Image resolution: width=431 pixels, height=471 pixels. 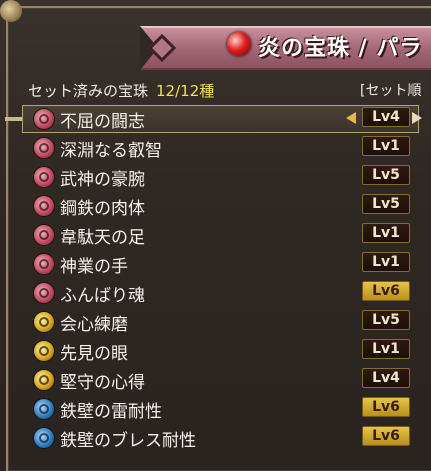 I want to click on banner-title: 炎の宝珠 / パラ, so click(x=340, y=48).